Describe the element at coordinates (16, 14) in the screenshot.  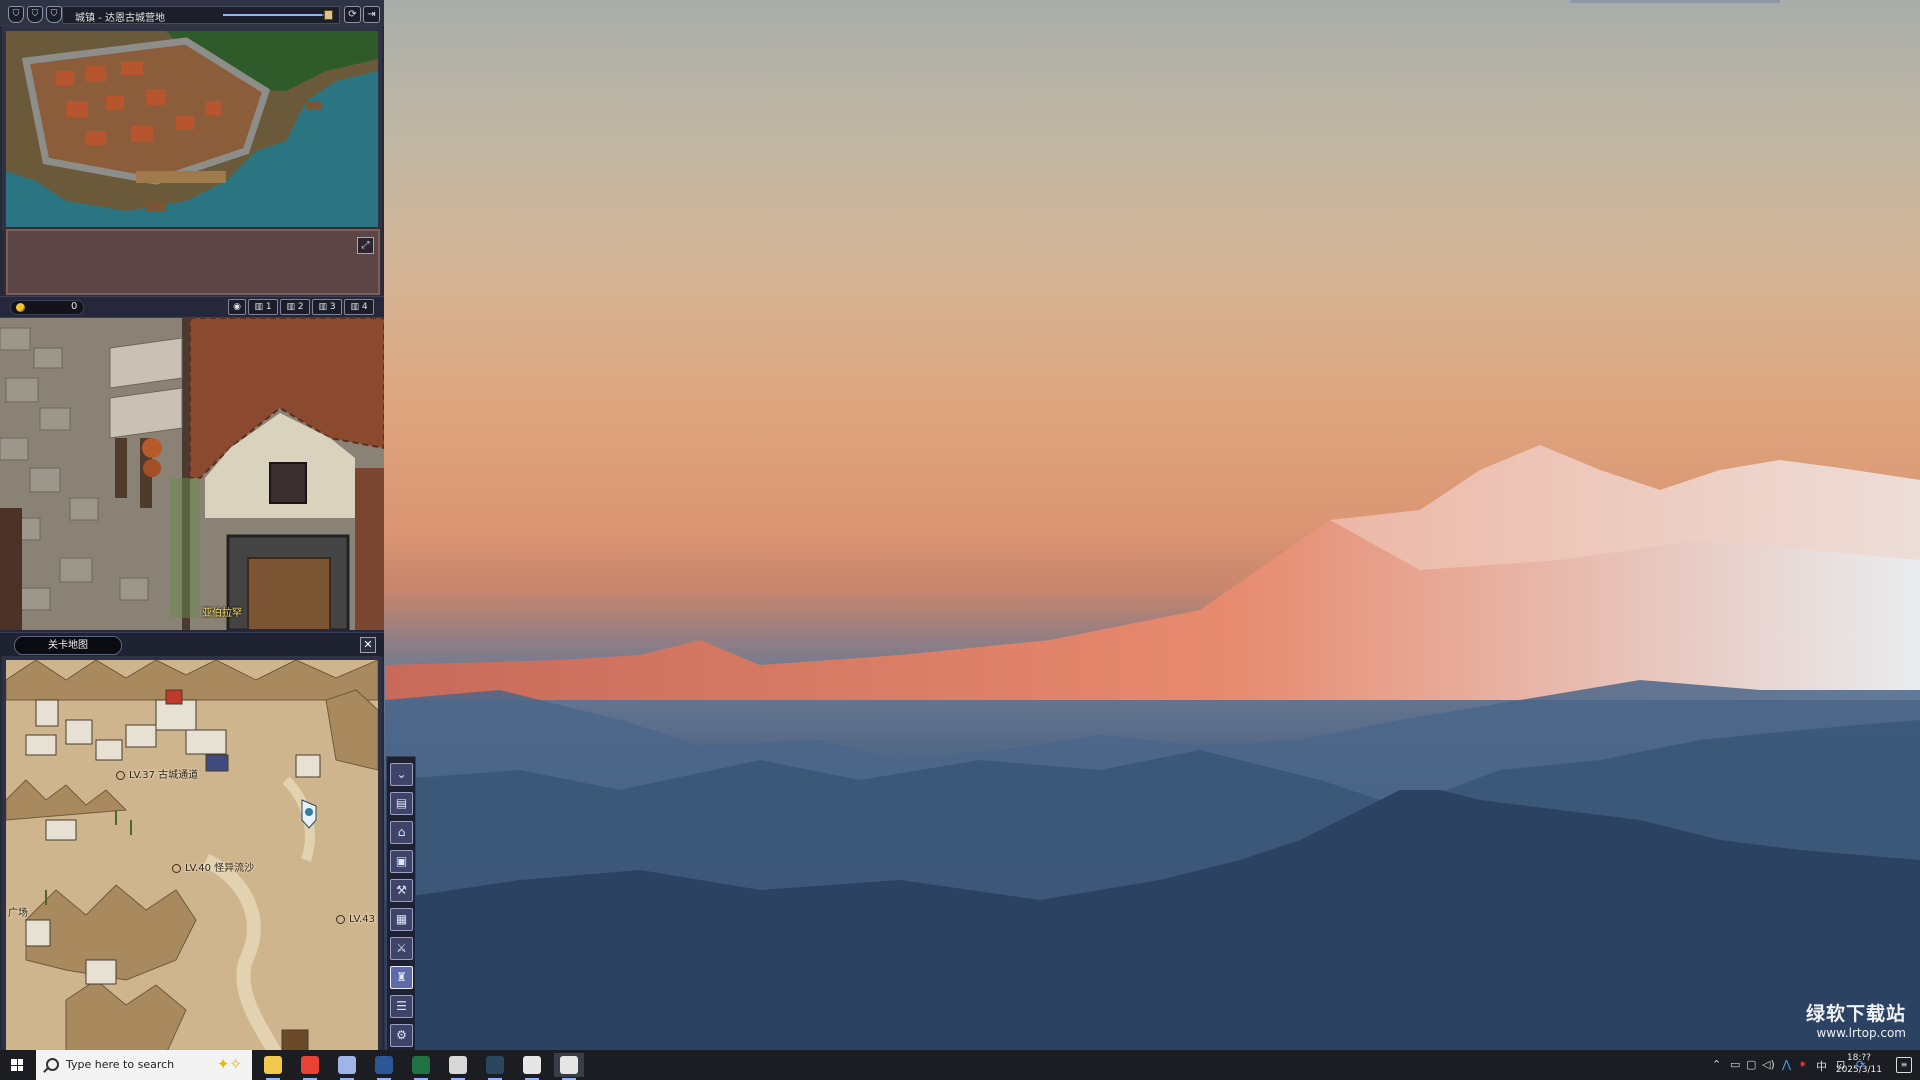
I see `shield-icon: ⛉` at that location.